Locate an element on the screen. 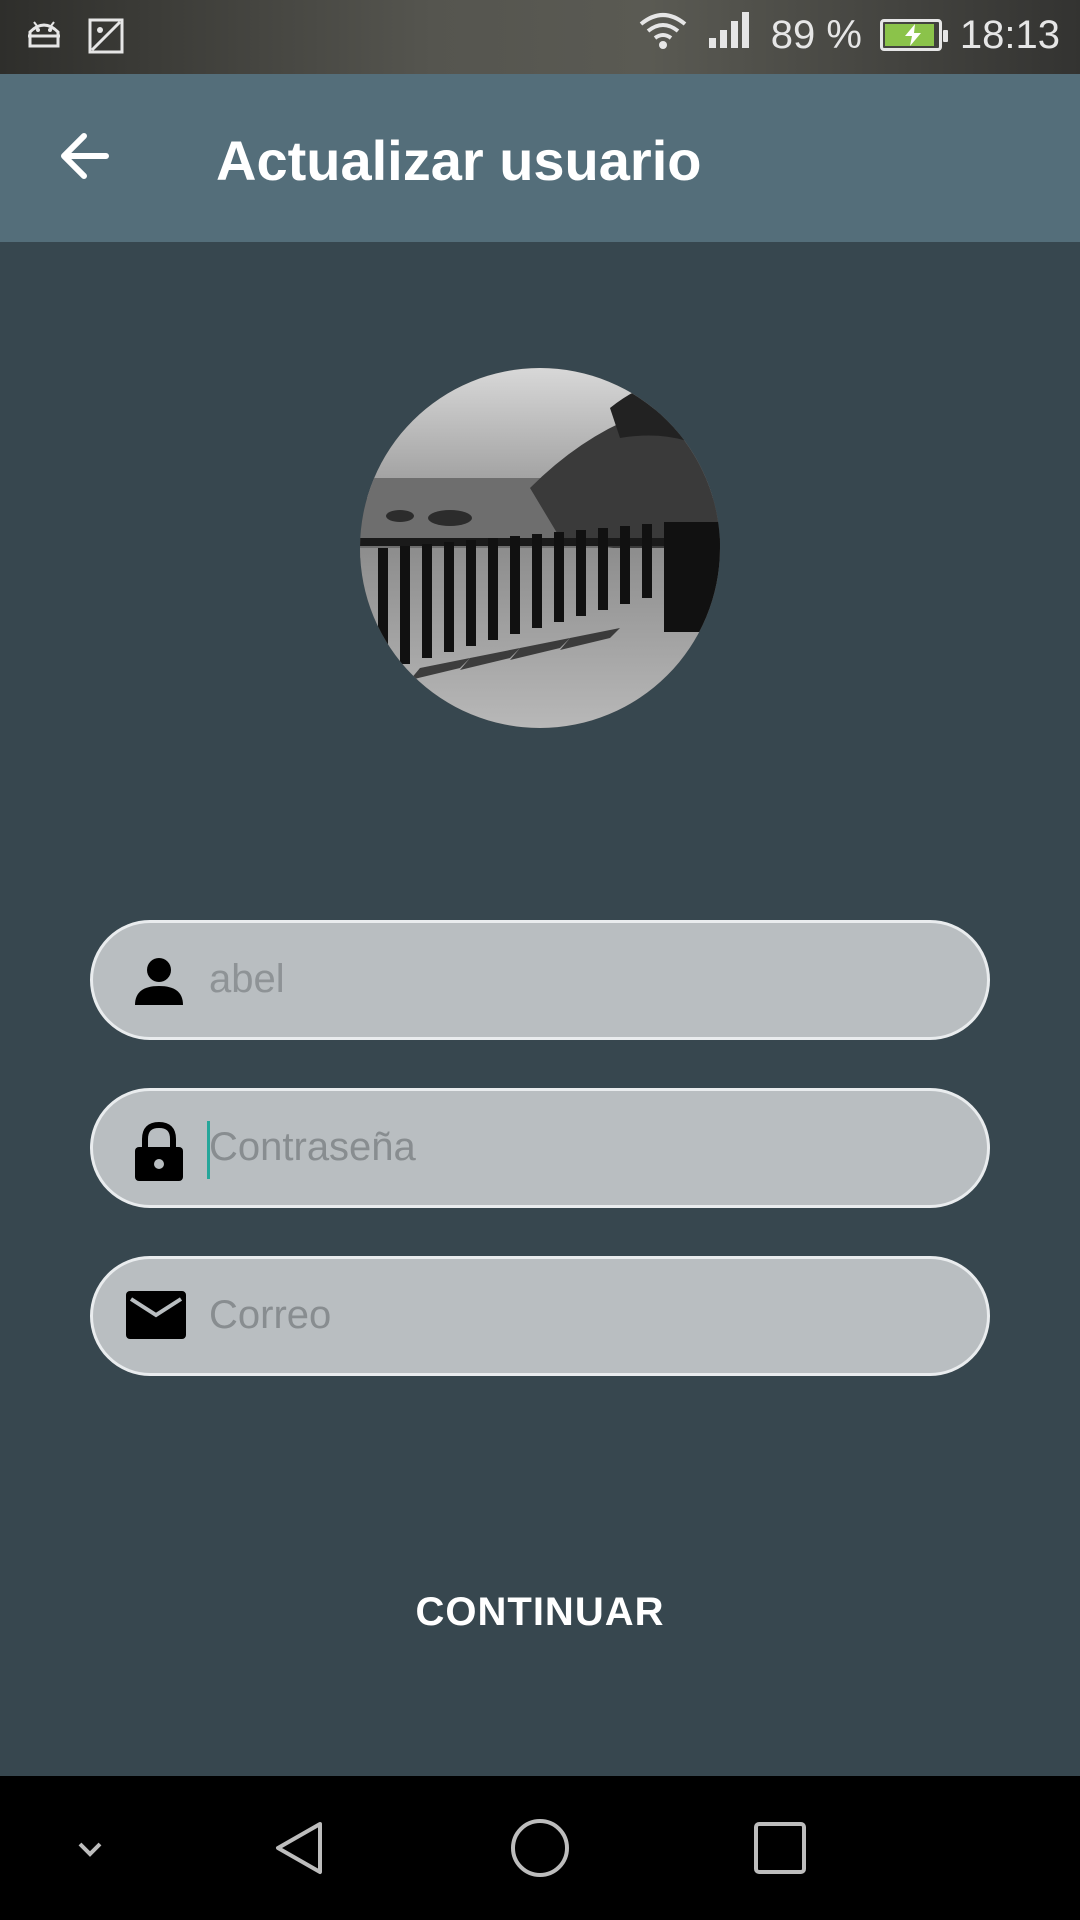  email-placeholder: Correo is located at coordinates (270, 1315).